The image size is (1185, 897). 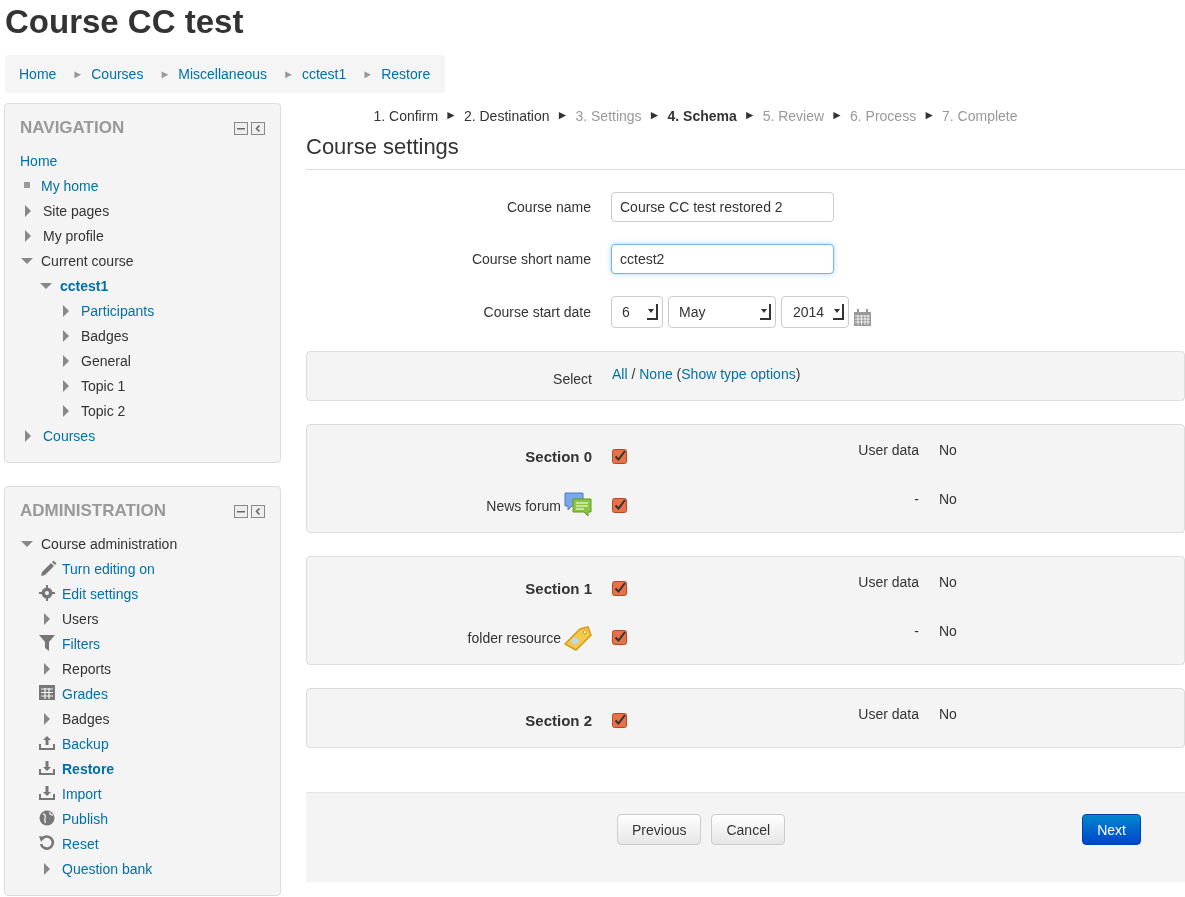 I want to click on select-link: All, so click(x=620, y=383).